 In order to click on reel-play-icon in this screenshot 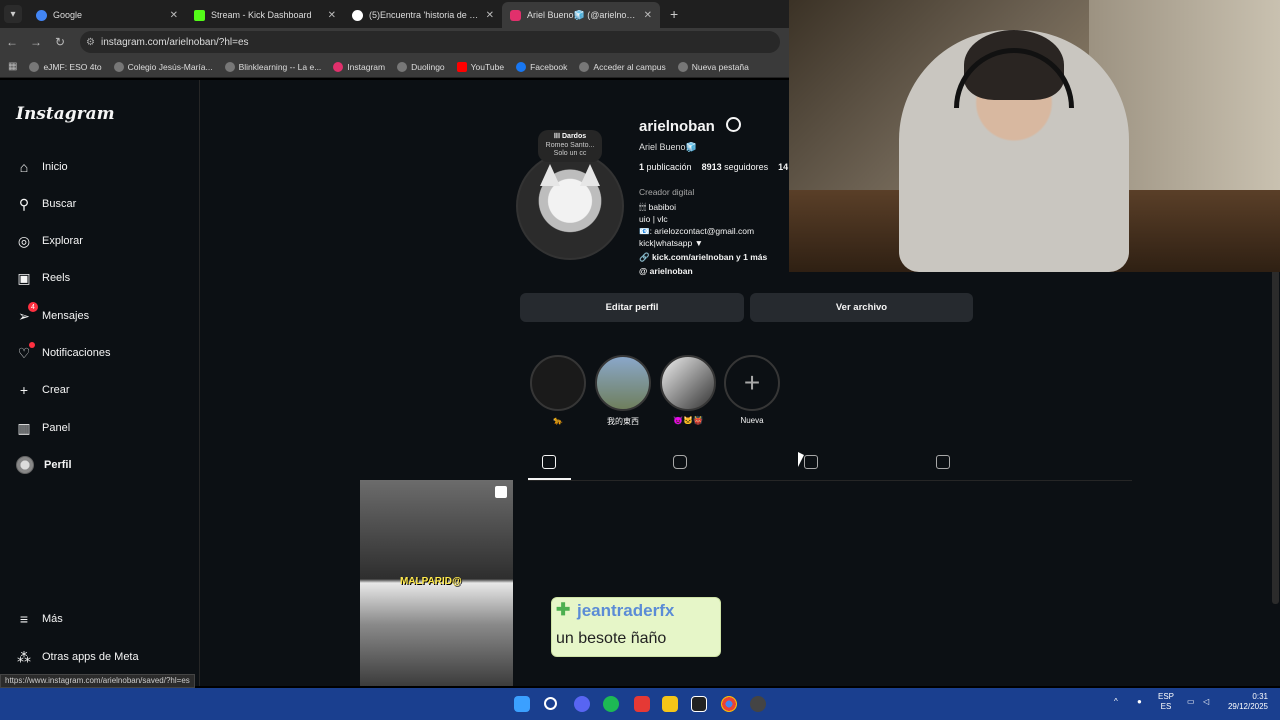, I will do `click(501, 492)`.